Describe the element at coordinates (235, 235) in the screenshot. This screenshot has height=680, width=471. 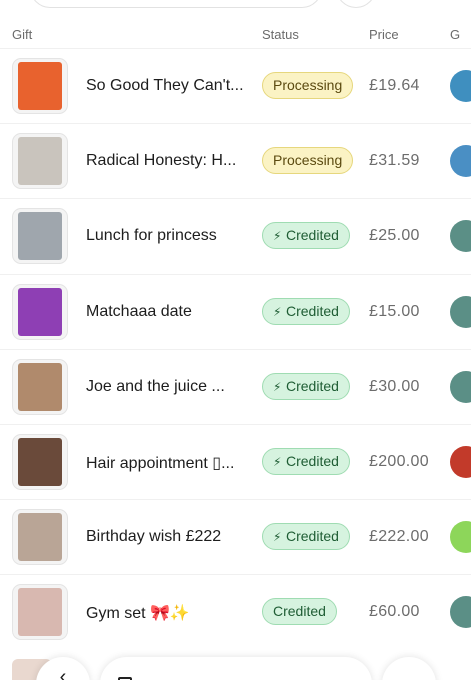
I see `table-row: Lunch for princess ⚡ Credited £25.00` at that location.